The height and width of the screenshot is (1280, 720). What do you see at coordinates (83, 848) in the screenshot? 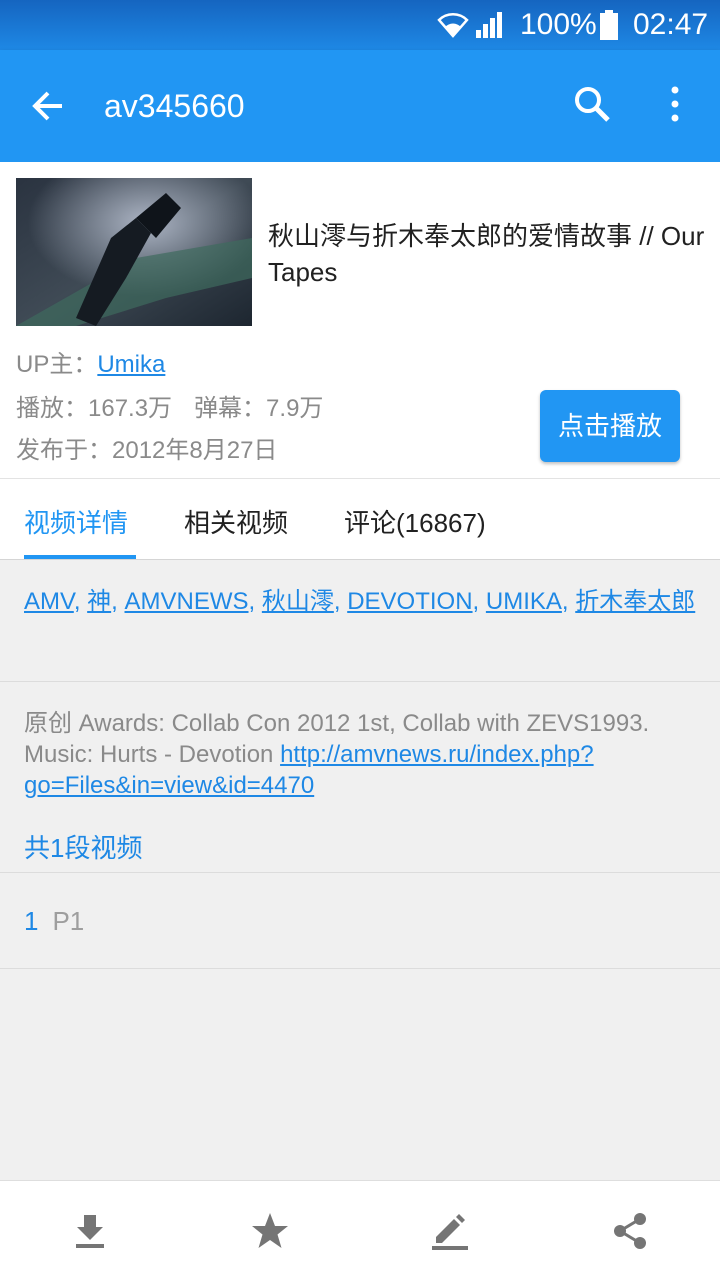
I see `parts-count: 共1段视频` at bounding box center [83, 848].